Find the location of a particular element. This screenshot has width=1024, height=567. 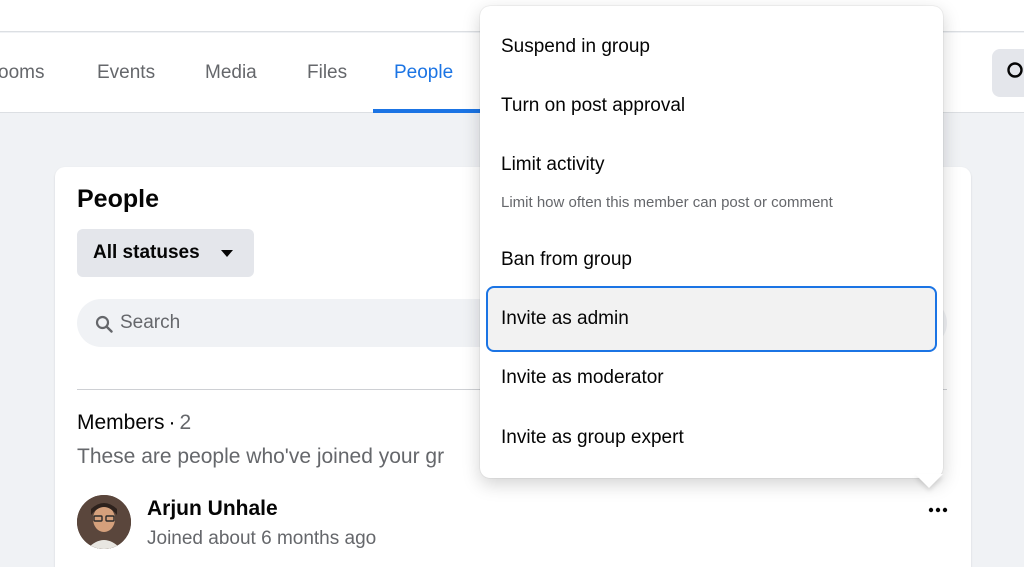

menu-item-label: Invite as moderator is located at coordinates (582, 377).